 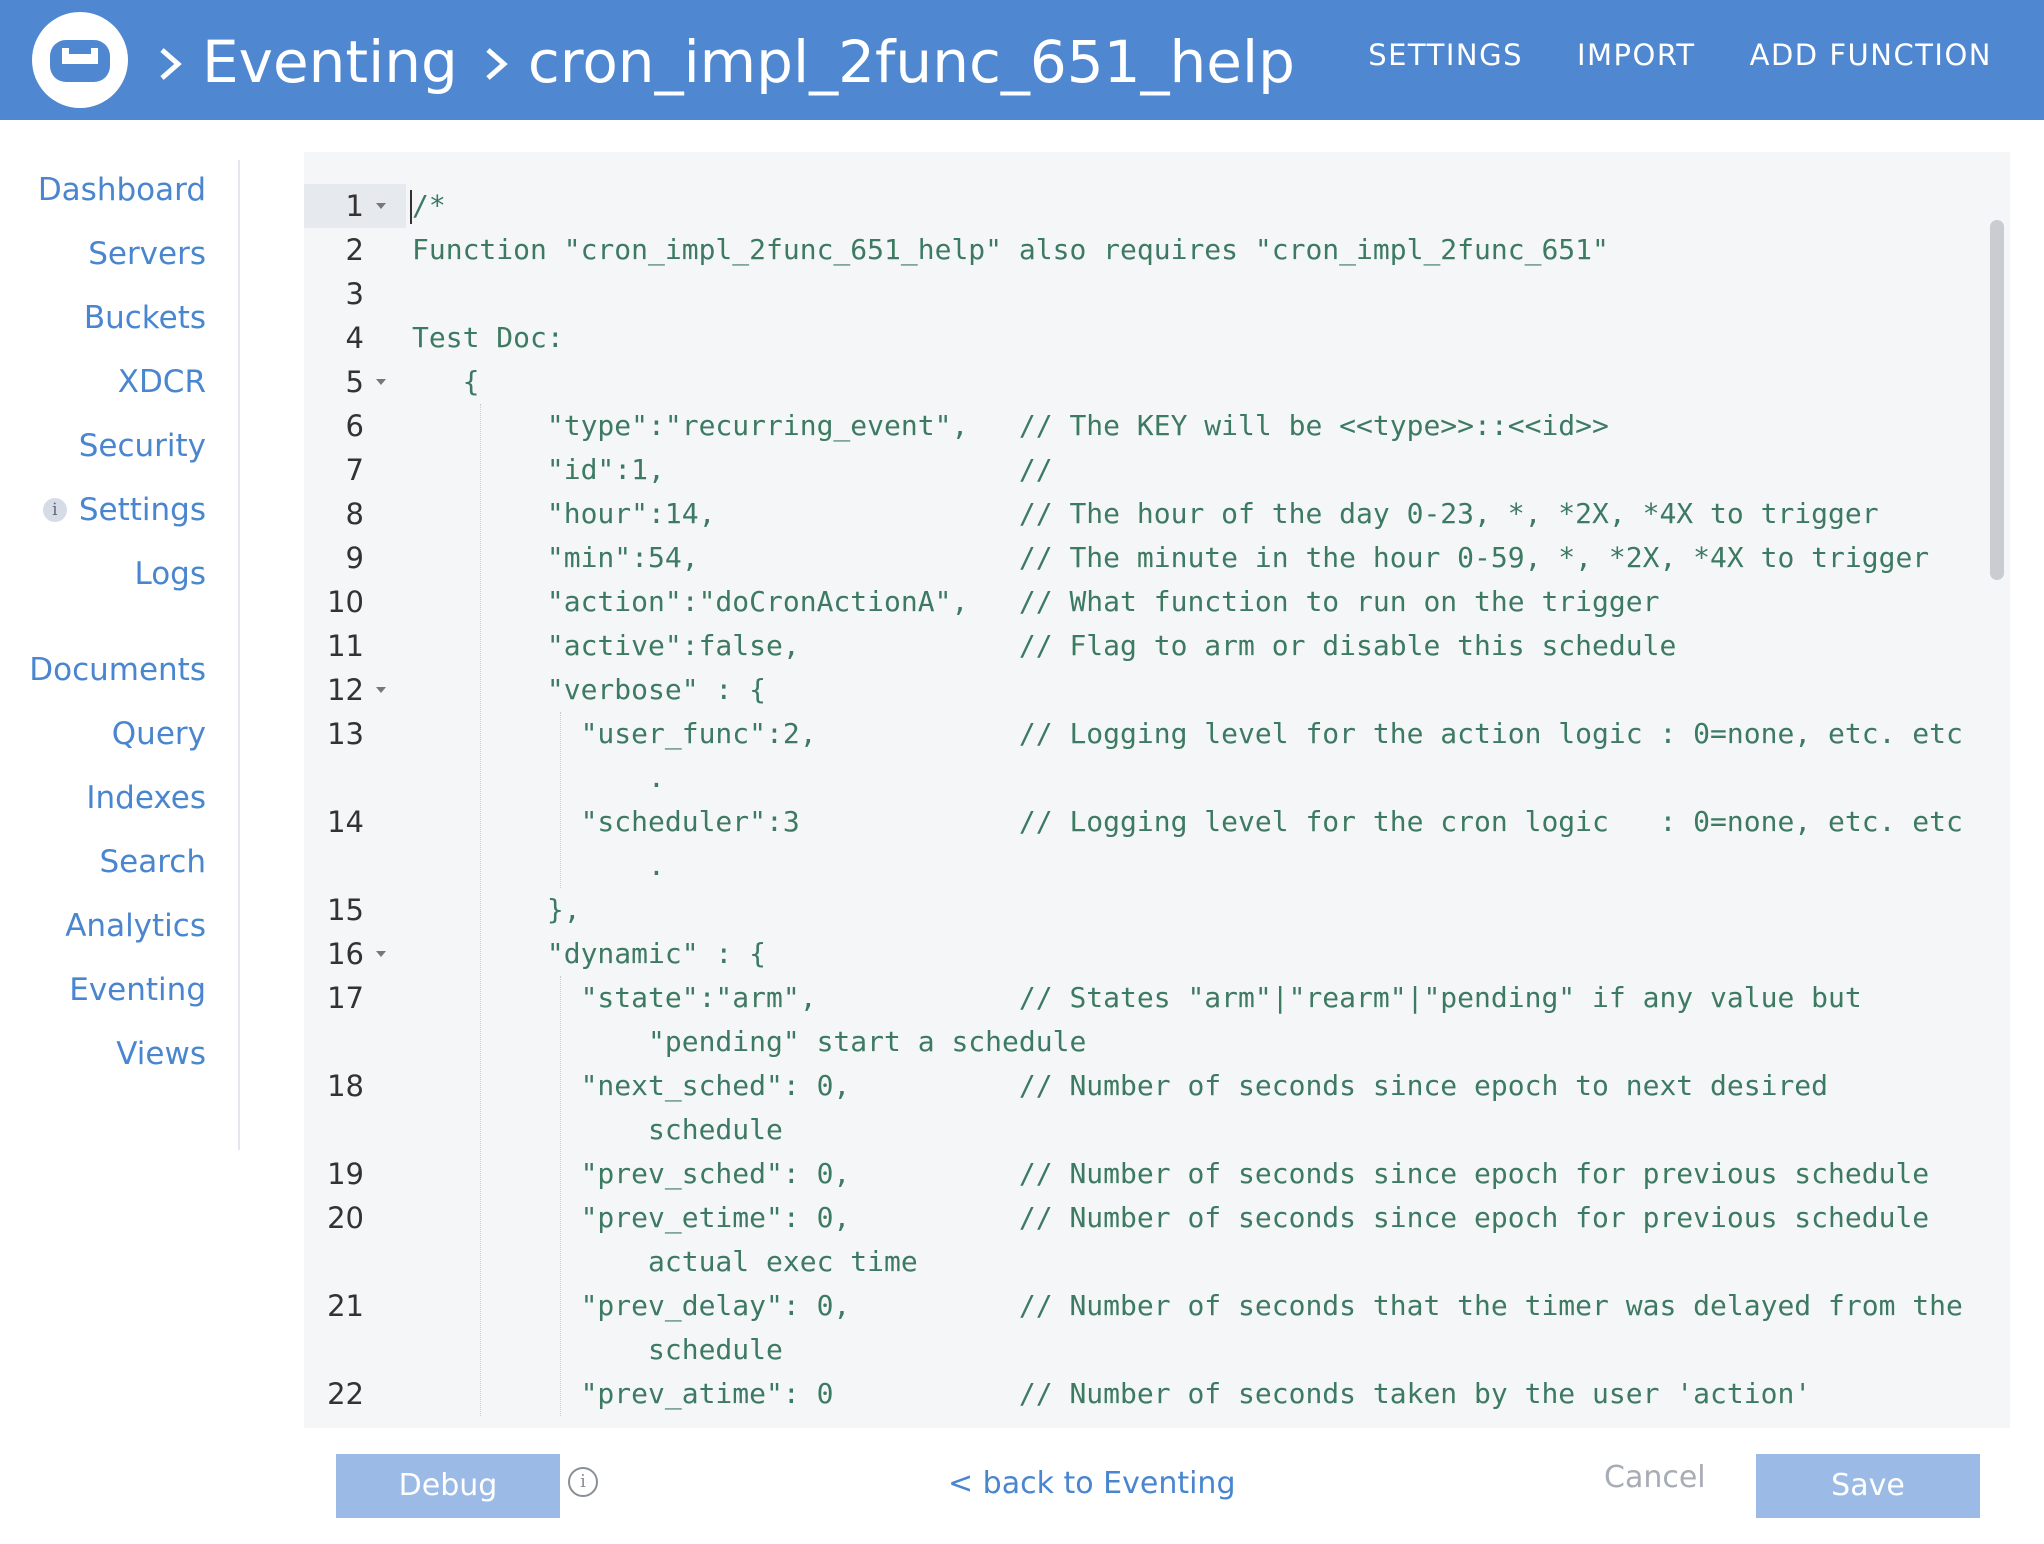 What do you see at coordinates (80, 60) in the screenshot?
I see `couchbase-logo-icon` at bounding box center [80, 60].